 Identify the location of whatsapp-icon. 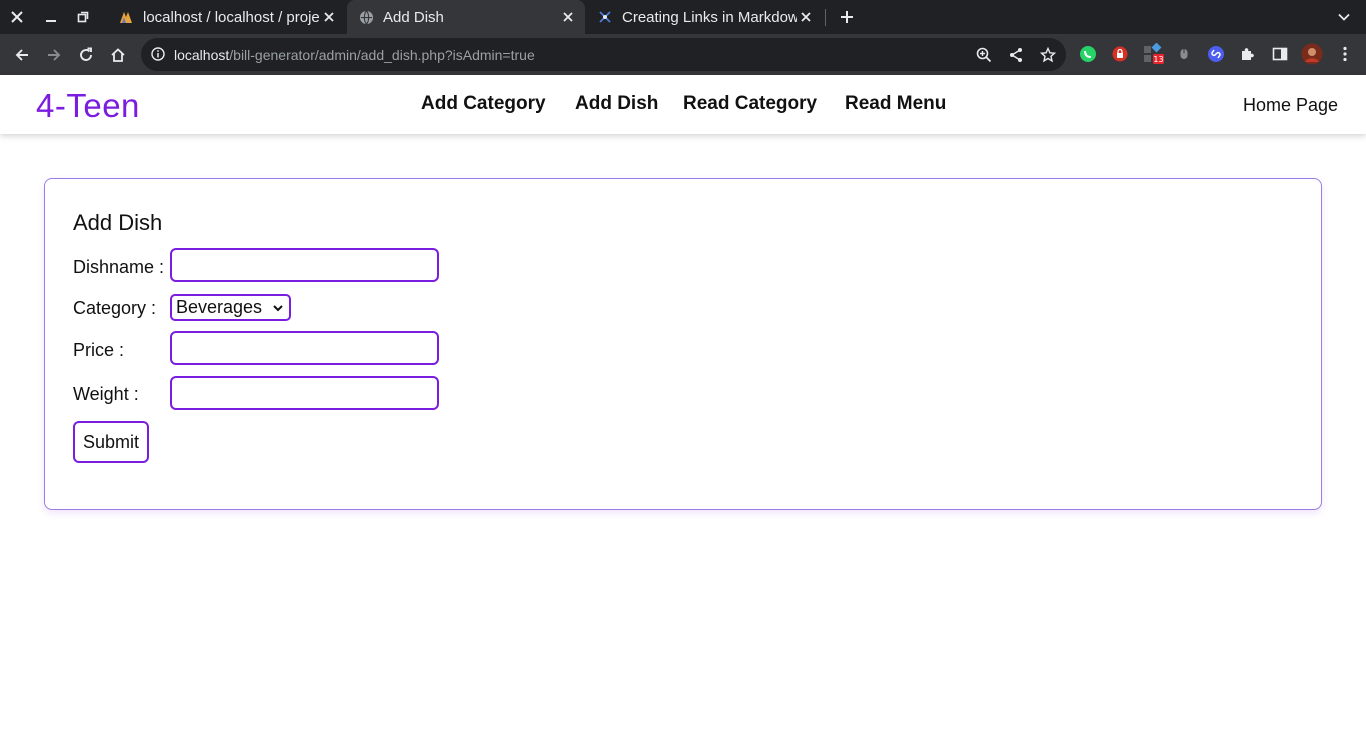
(1088, 54).